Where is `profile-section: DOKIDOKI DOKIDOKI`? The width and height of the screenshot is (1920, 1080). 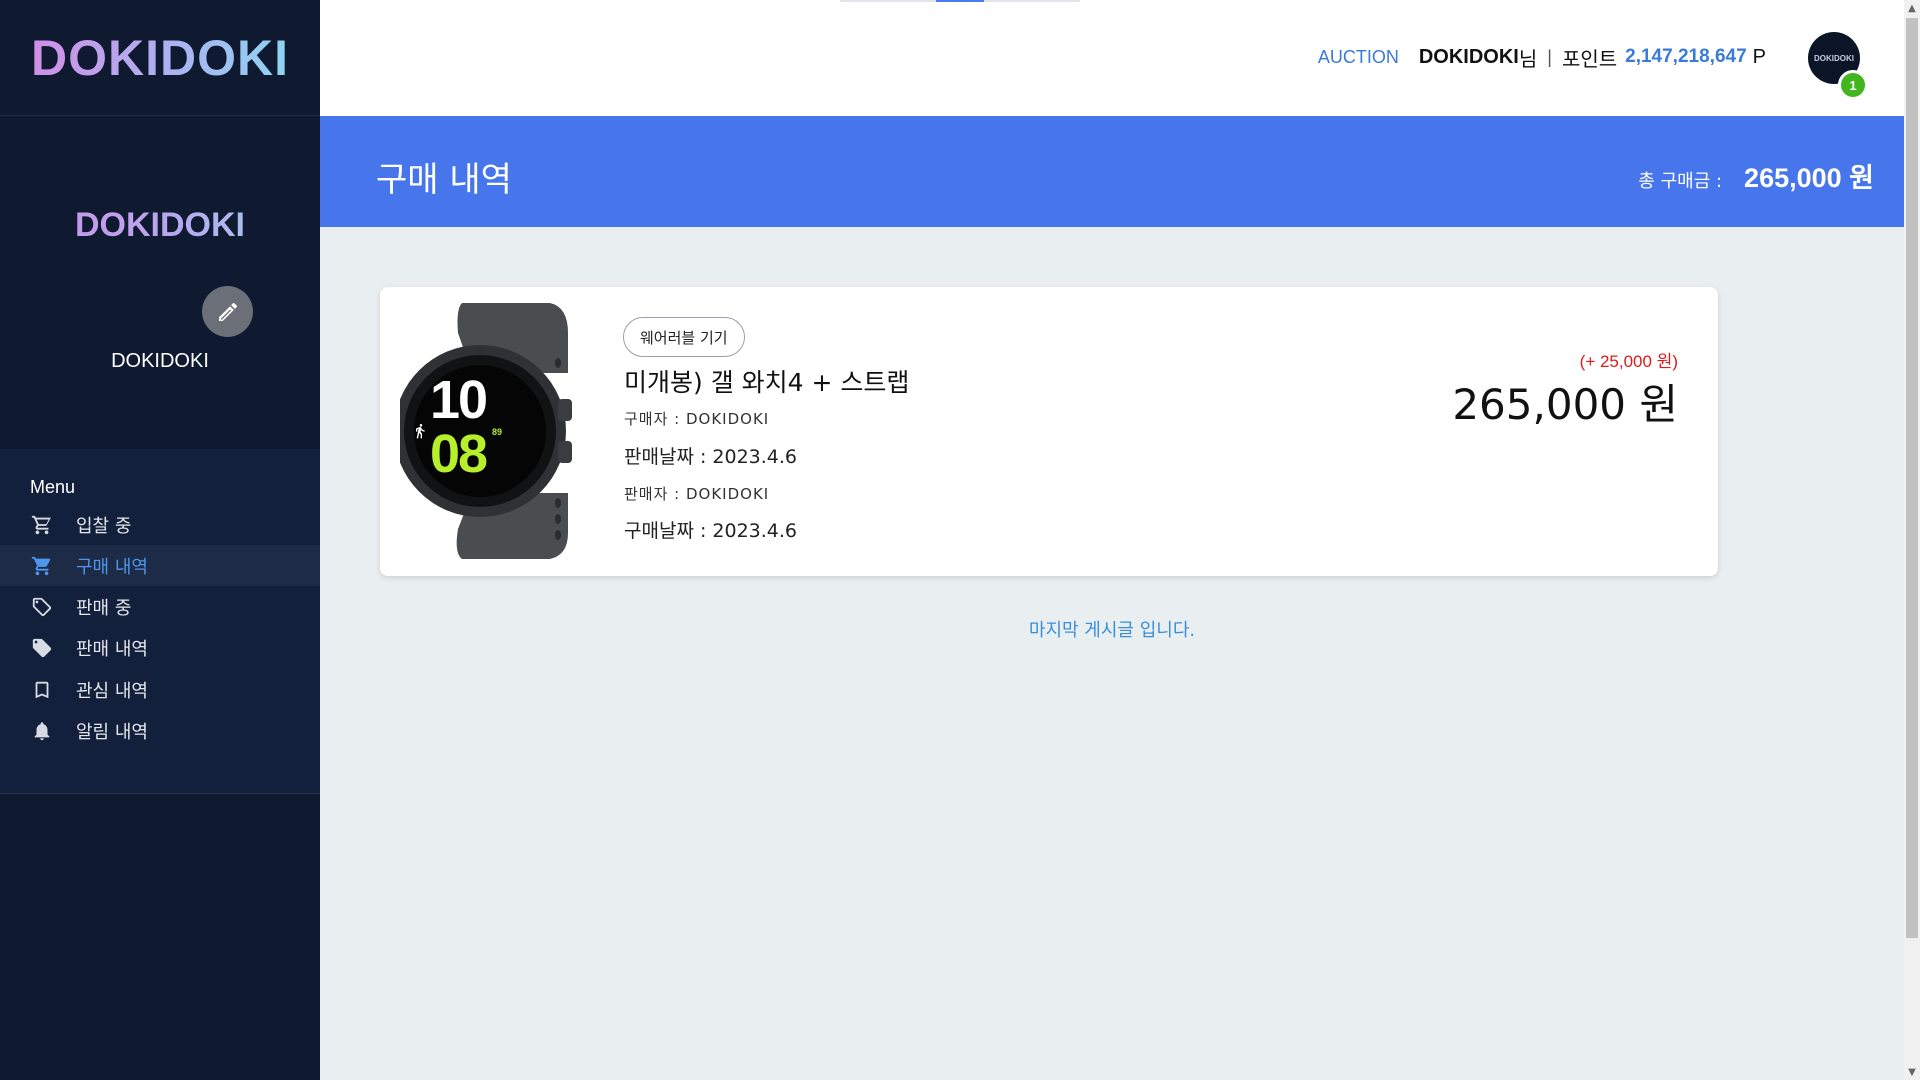 profile-section: DOKIDOKI DOKIDOKI is located at coordinates (160, 282).